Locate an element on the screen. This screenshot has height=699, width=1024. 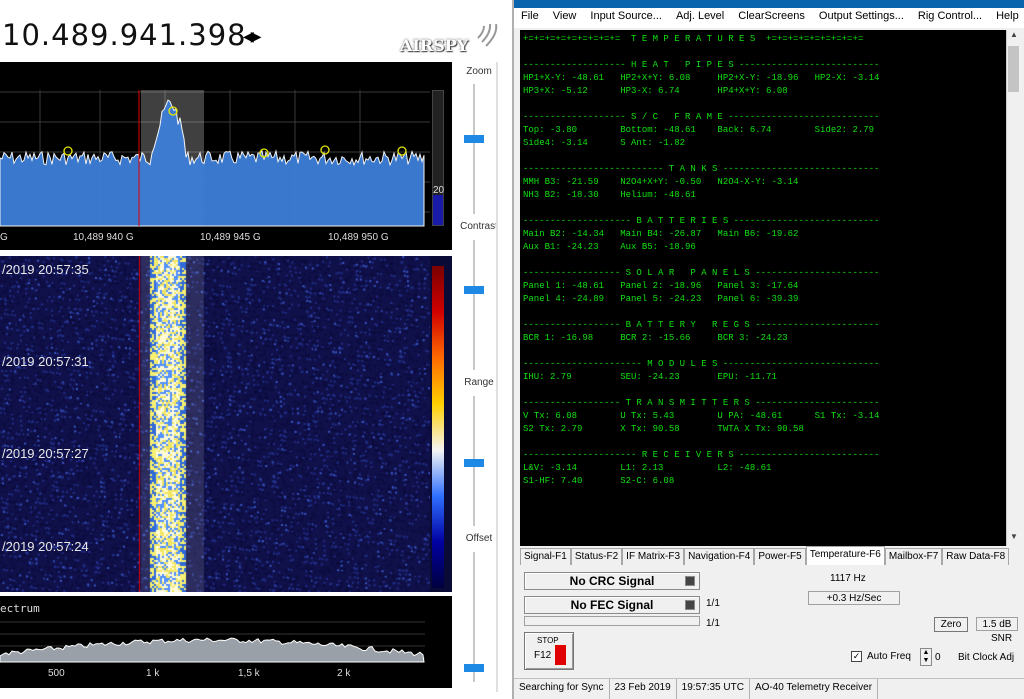
console-line: NH3 B2: -18.30 Helium: -48.61 is located at coordinates (609, 195).